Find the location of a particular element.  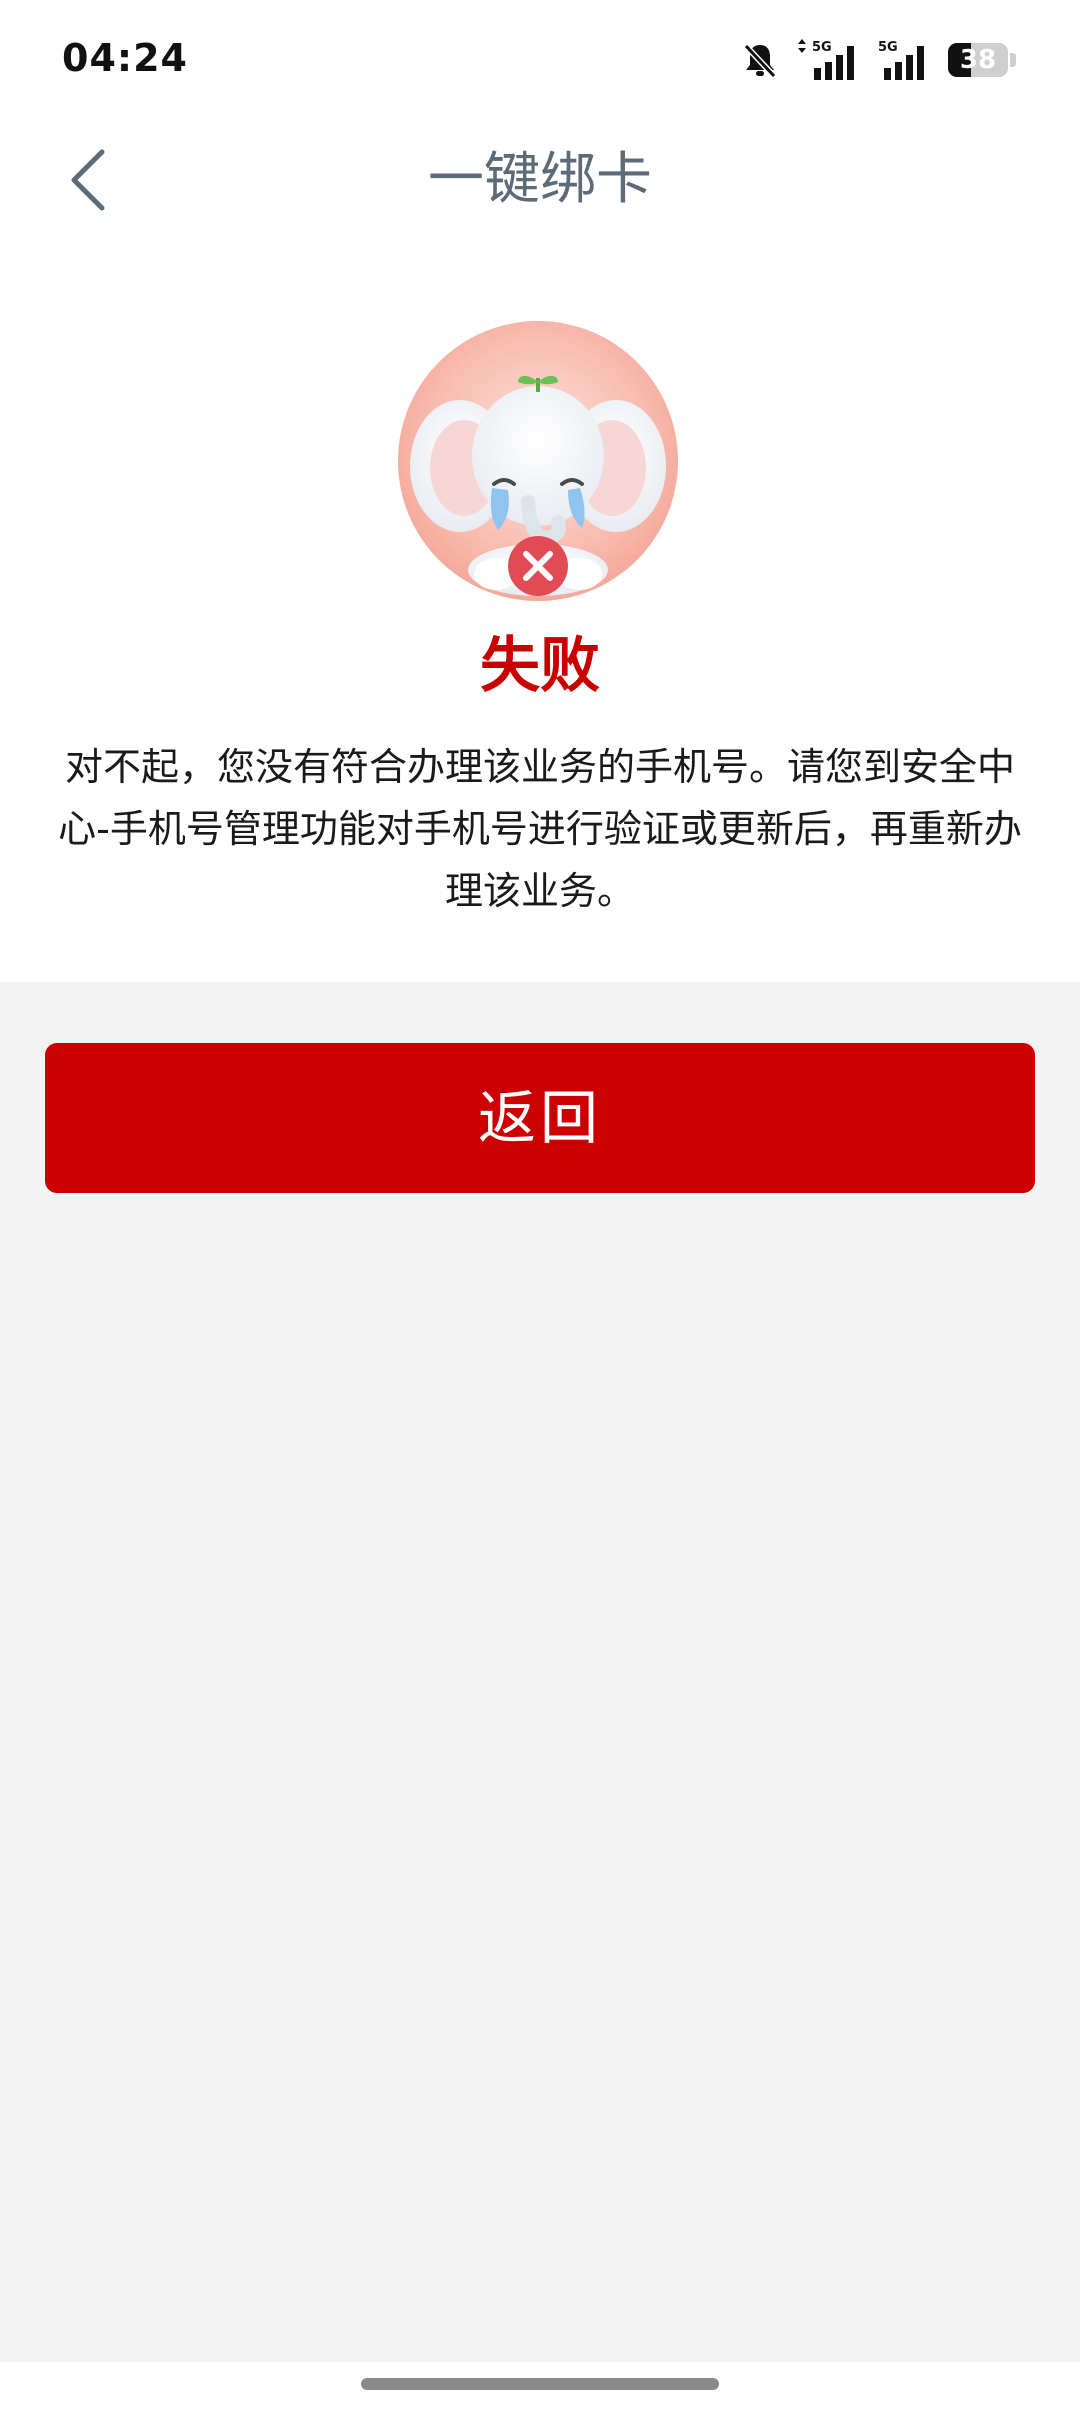

battery-level: 38 is located at coordinates (978, 60).